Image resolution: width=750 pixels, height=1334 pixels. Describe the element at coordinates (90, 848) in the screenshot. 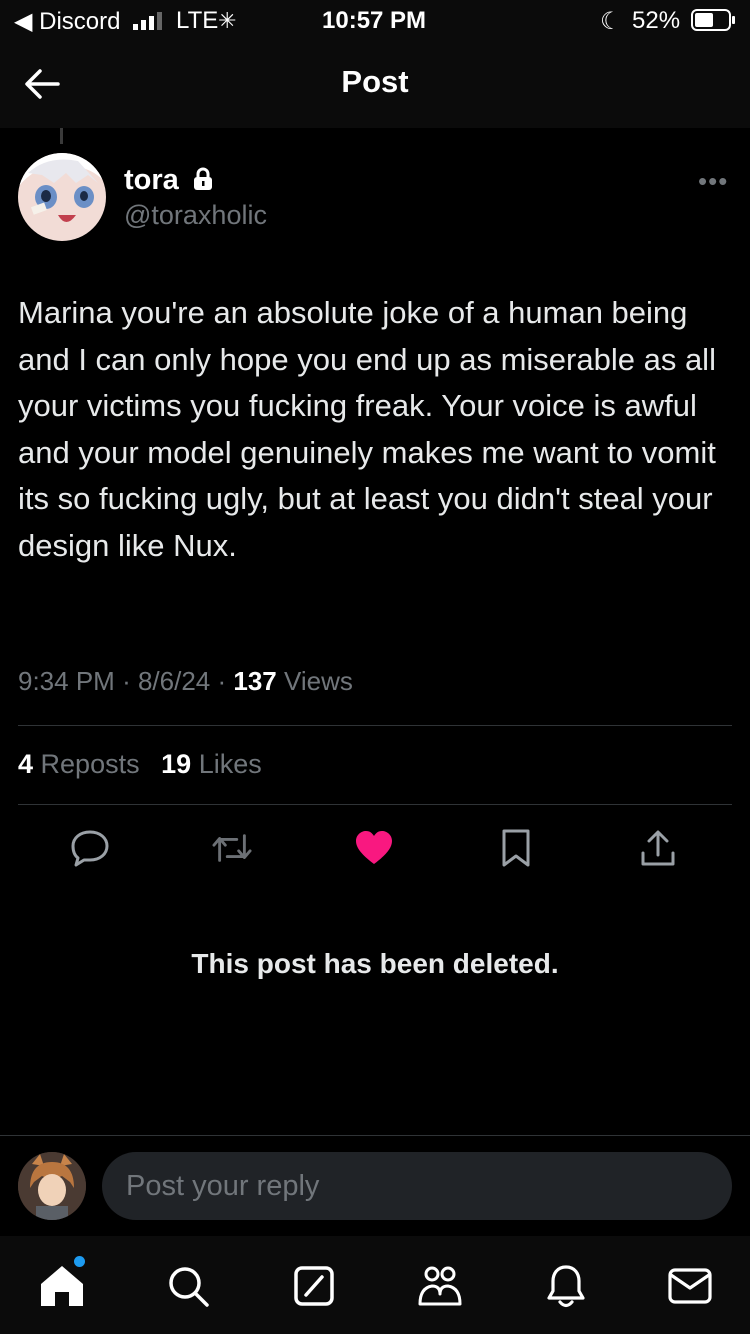

I see `reply-icon` at that location.